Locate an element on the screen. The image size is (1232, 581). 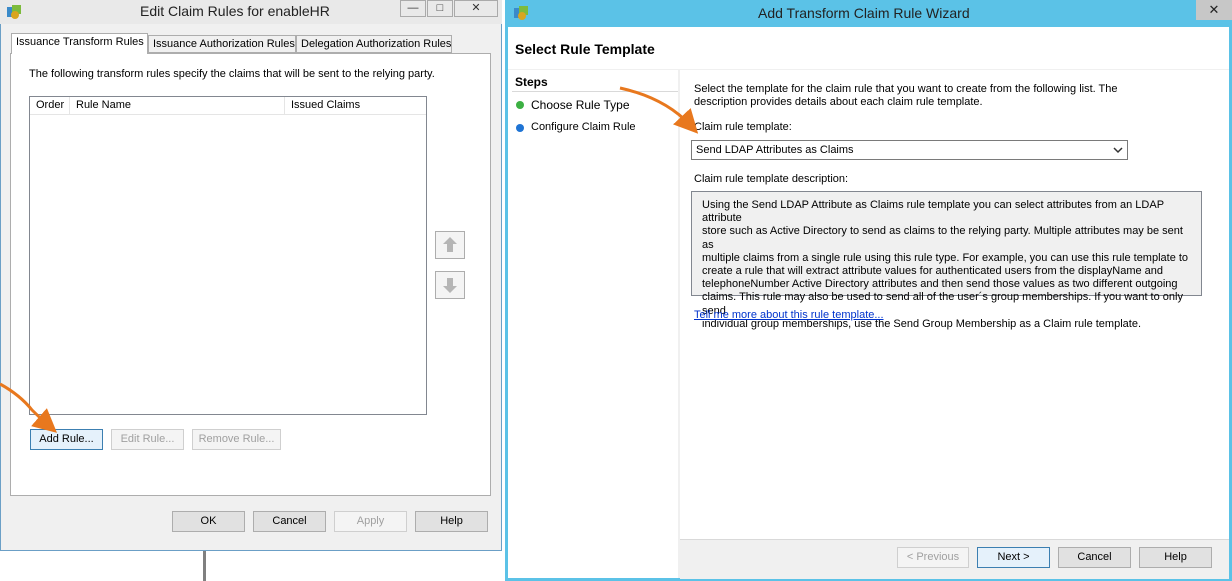
close-button: ✕ is located at coordinates (476, 8).